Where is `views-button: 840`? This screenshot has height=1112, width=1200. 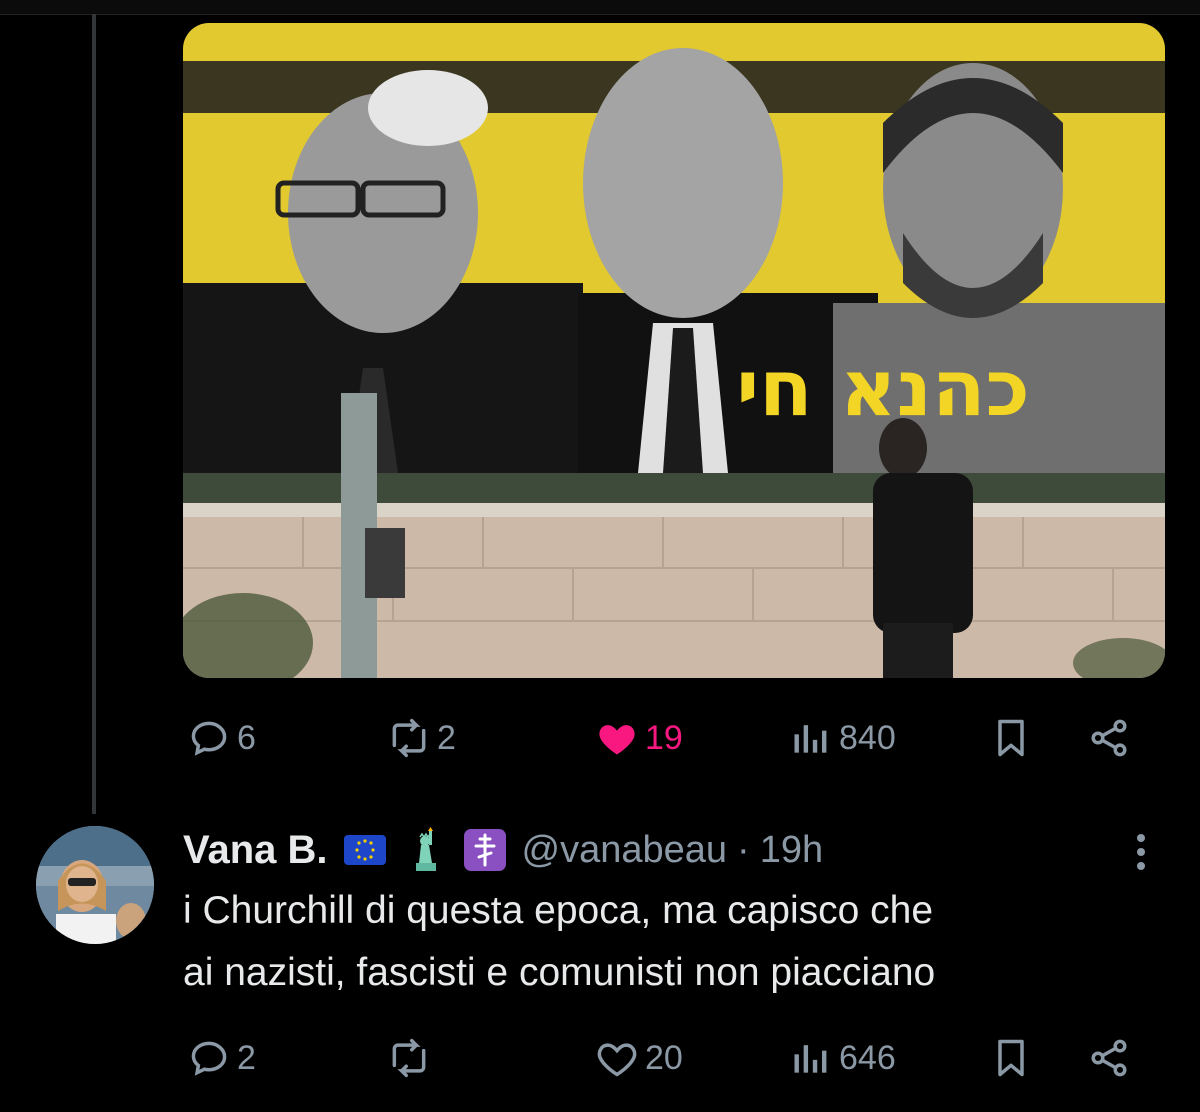 views-button: 840 is located at coordinates (842, 738).